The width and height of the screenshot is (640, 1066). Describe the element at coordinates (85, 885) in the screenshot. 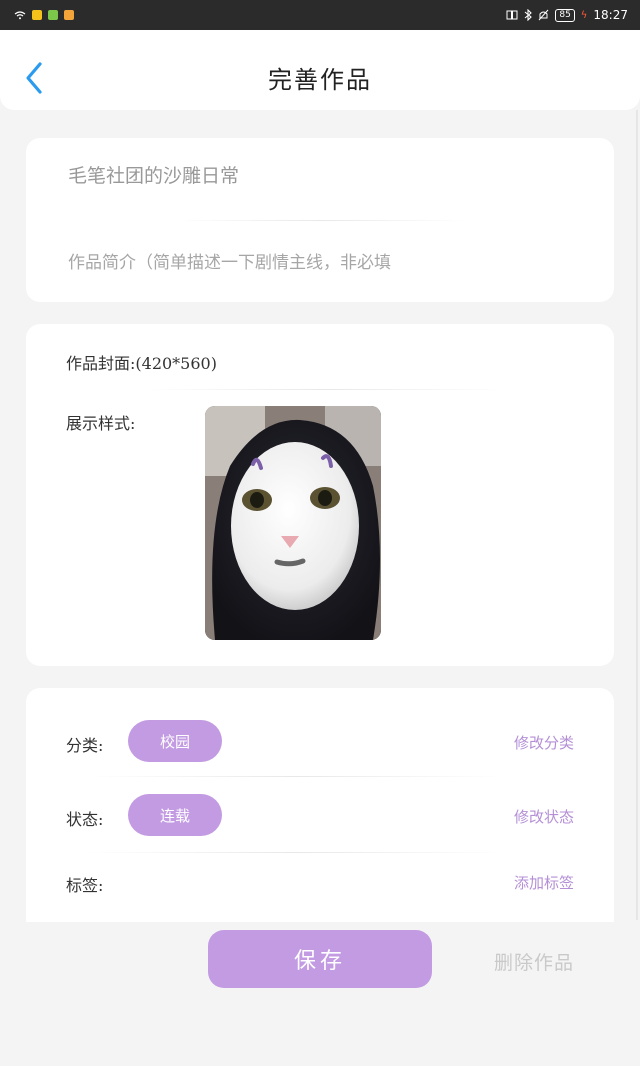

I see `tags-label: 标签:` at that location.